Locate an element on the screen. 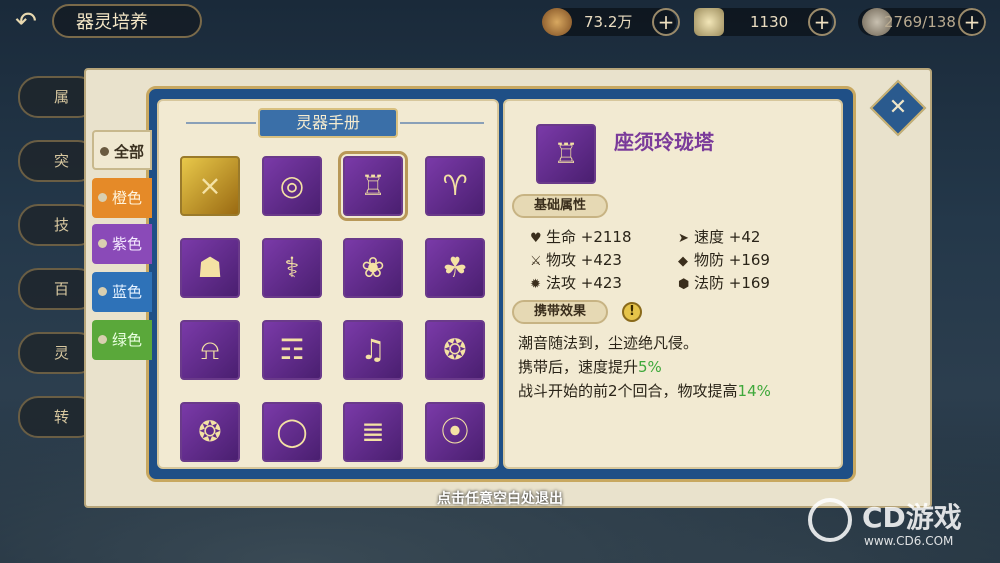 This screenshot has height=563, width=1000. selected-item-thumb: ♖ is located at coordinates (566, 154).